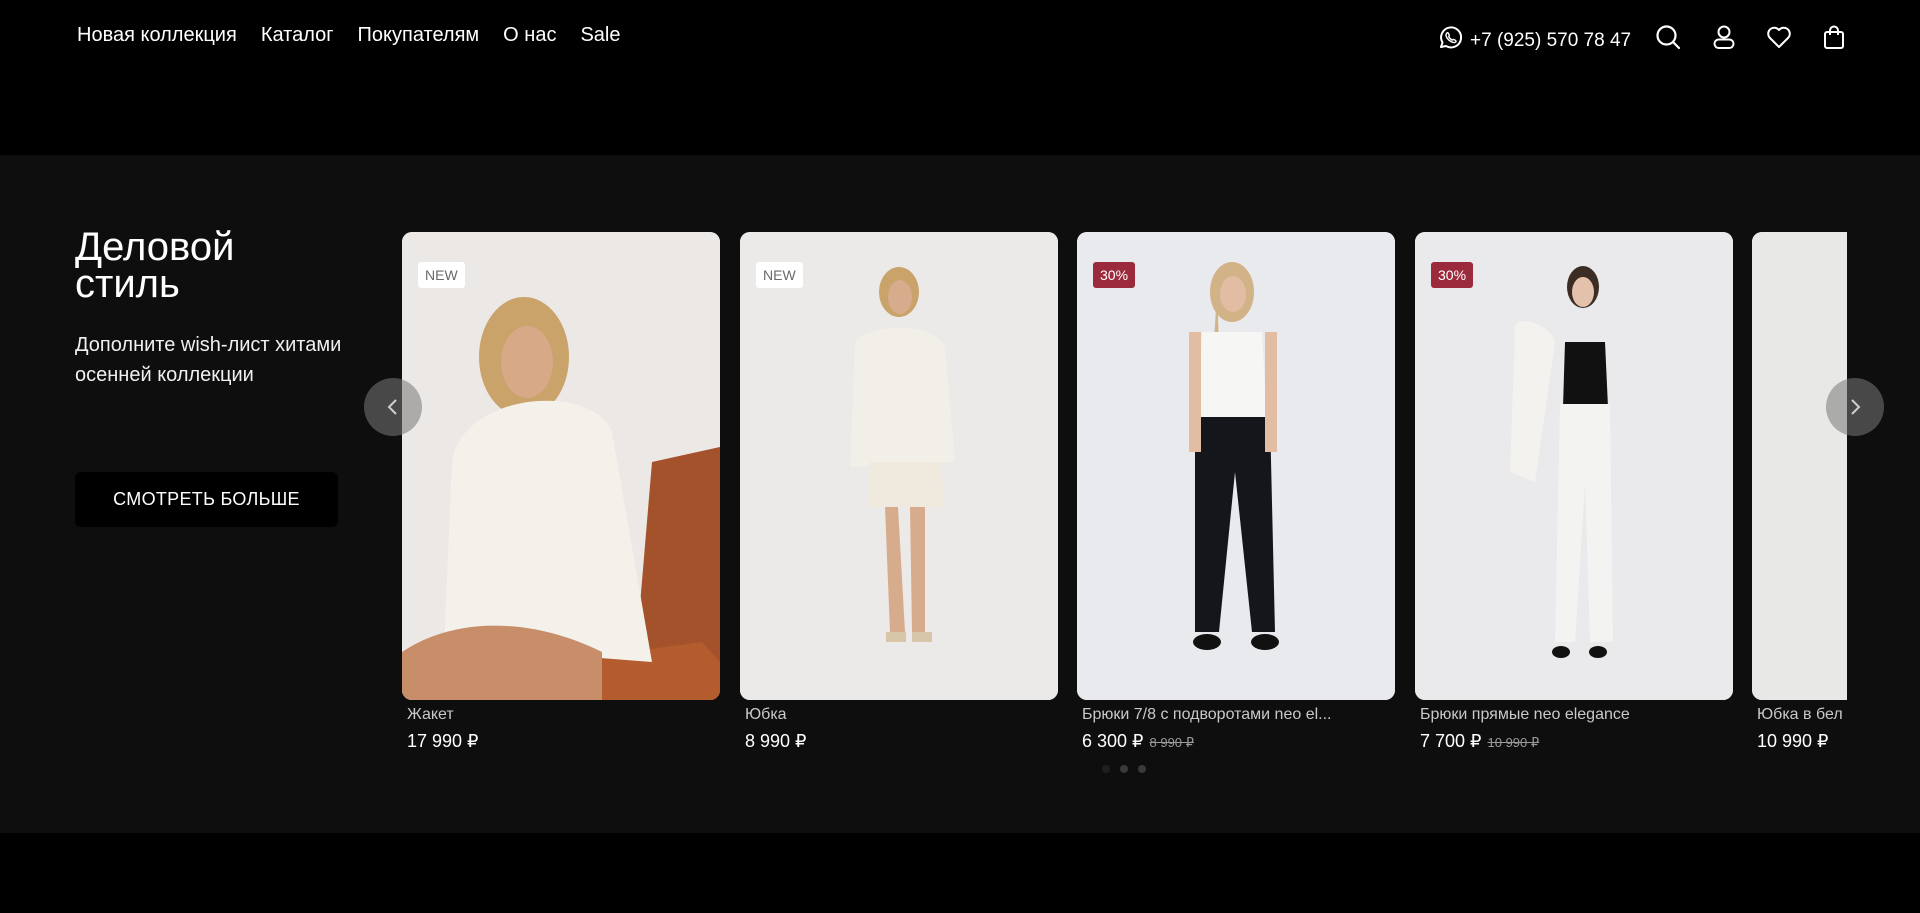 The image size is (1920, 913). I want to click on heart-icon, so click(1779, 37).